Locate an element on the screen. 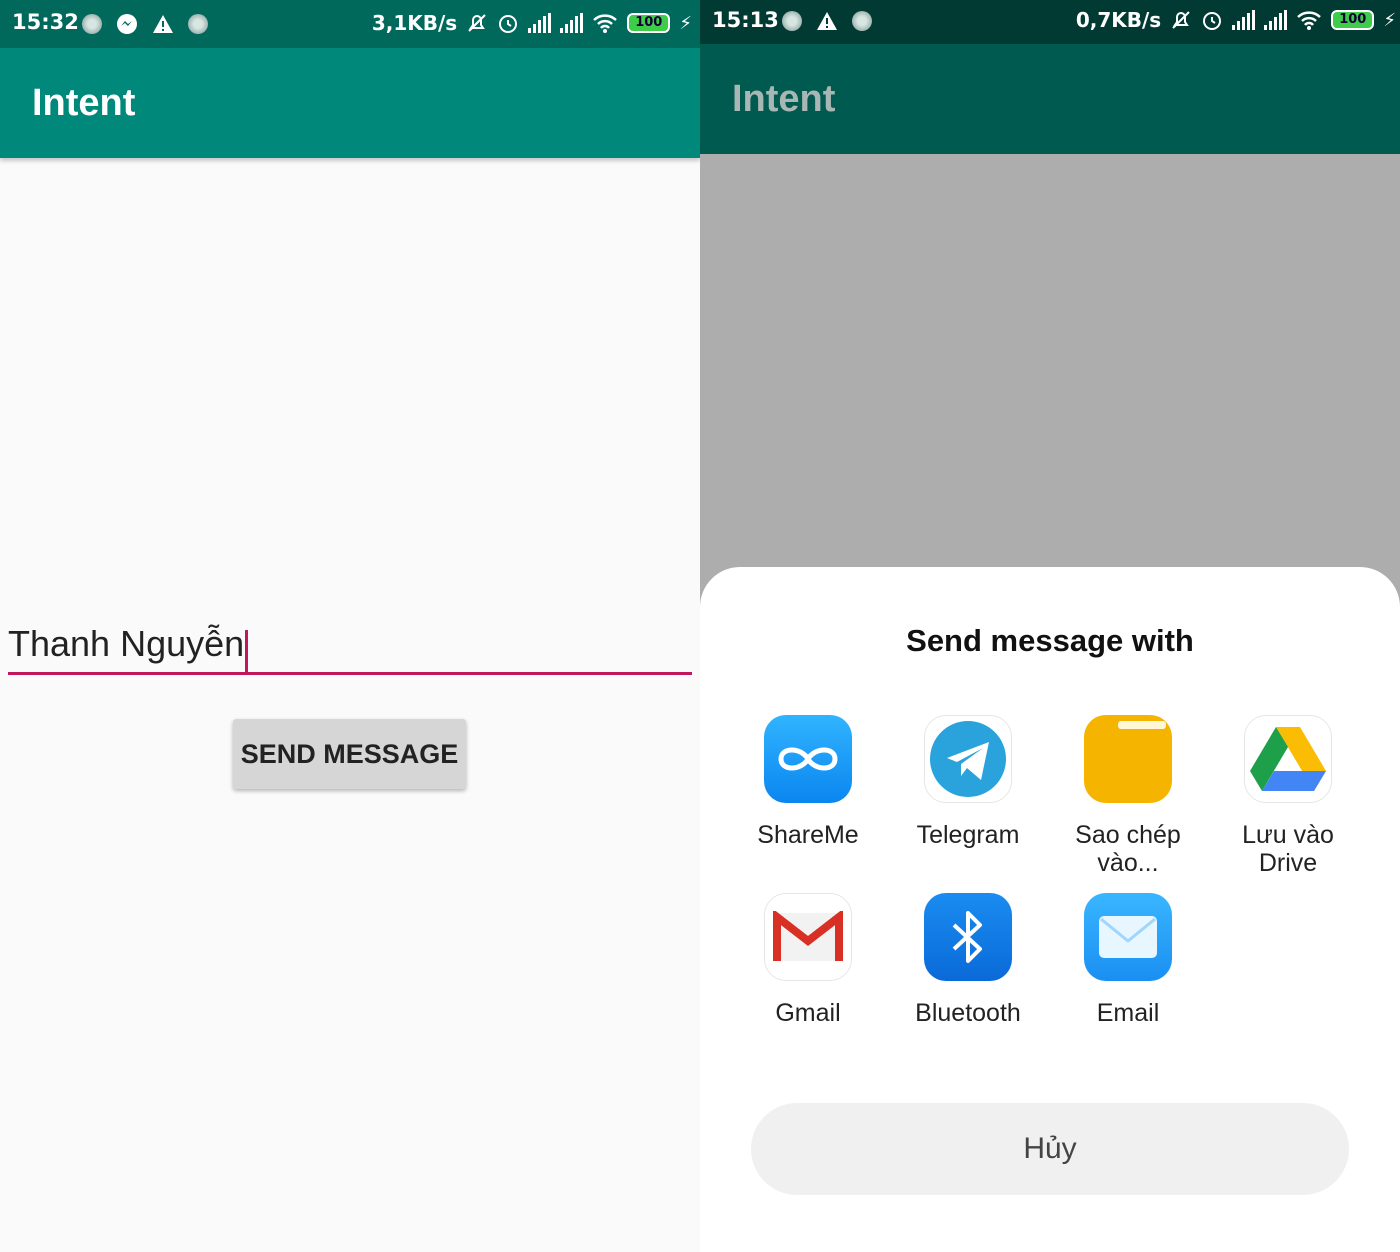  messenger-icon is located at coordinates (127, 24).